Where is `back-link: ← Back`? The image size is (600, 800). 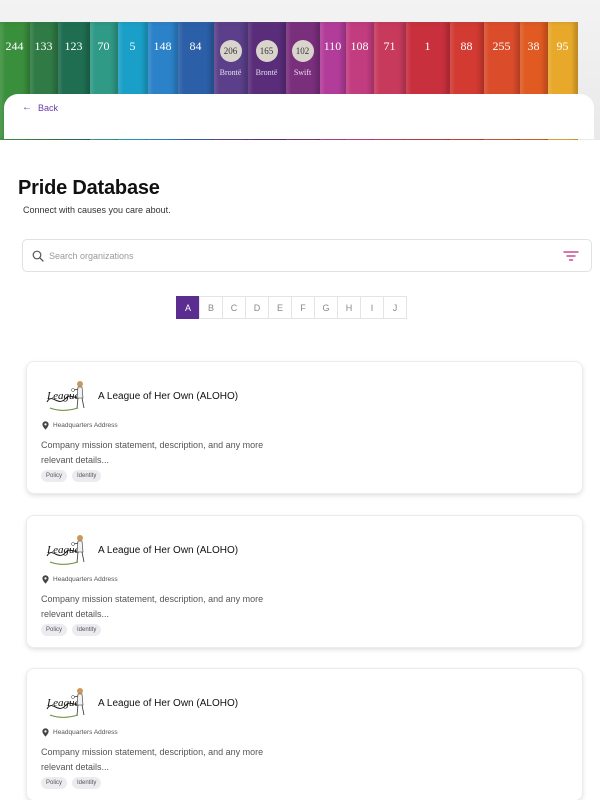 back-link: ← Back is located at coordinates (40, 107).